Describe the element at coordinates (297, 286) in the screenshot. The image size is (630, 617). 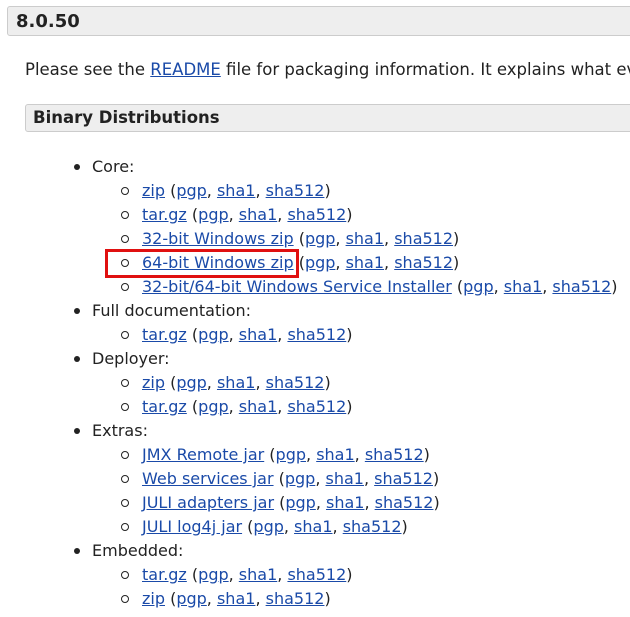
I see `download-link-32-bit-64-bit-windows-service-installer: 32-bit/64-bit Windows Service Installer` at that location.